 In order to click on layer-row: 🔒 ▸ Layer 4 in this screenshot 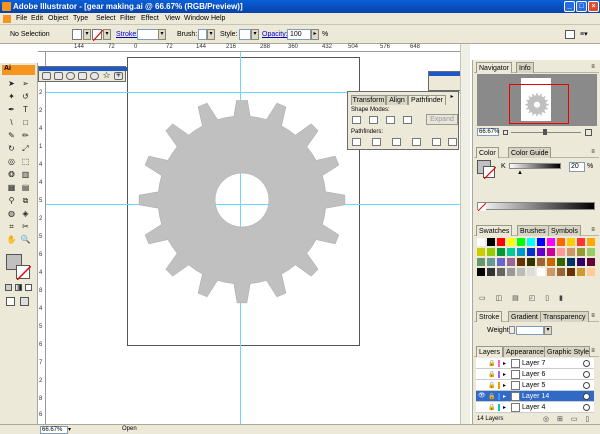, I will do `click(535, 407)`.